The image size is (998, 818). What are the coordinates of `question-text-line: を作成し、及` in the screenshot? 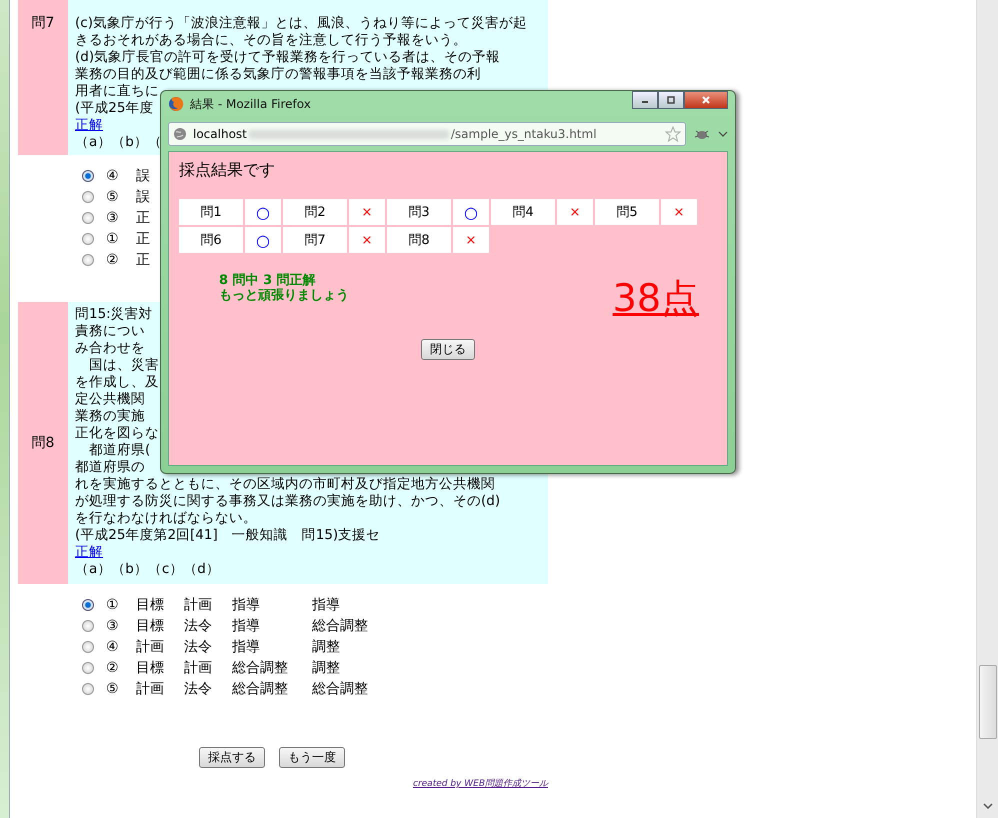 It's located at (117, 382).